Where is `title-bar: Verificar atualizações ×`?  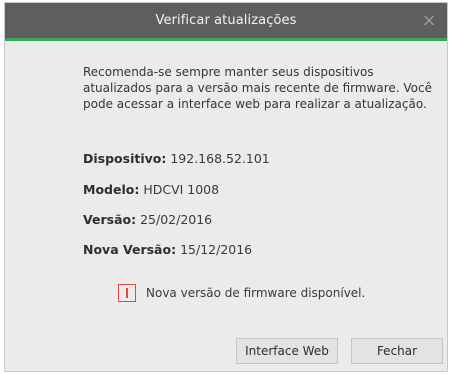 title-bar: Verificar atualizações × is located at coordinates (226, 22).